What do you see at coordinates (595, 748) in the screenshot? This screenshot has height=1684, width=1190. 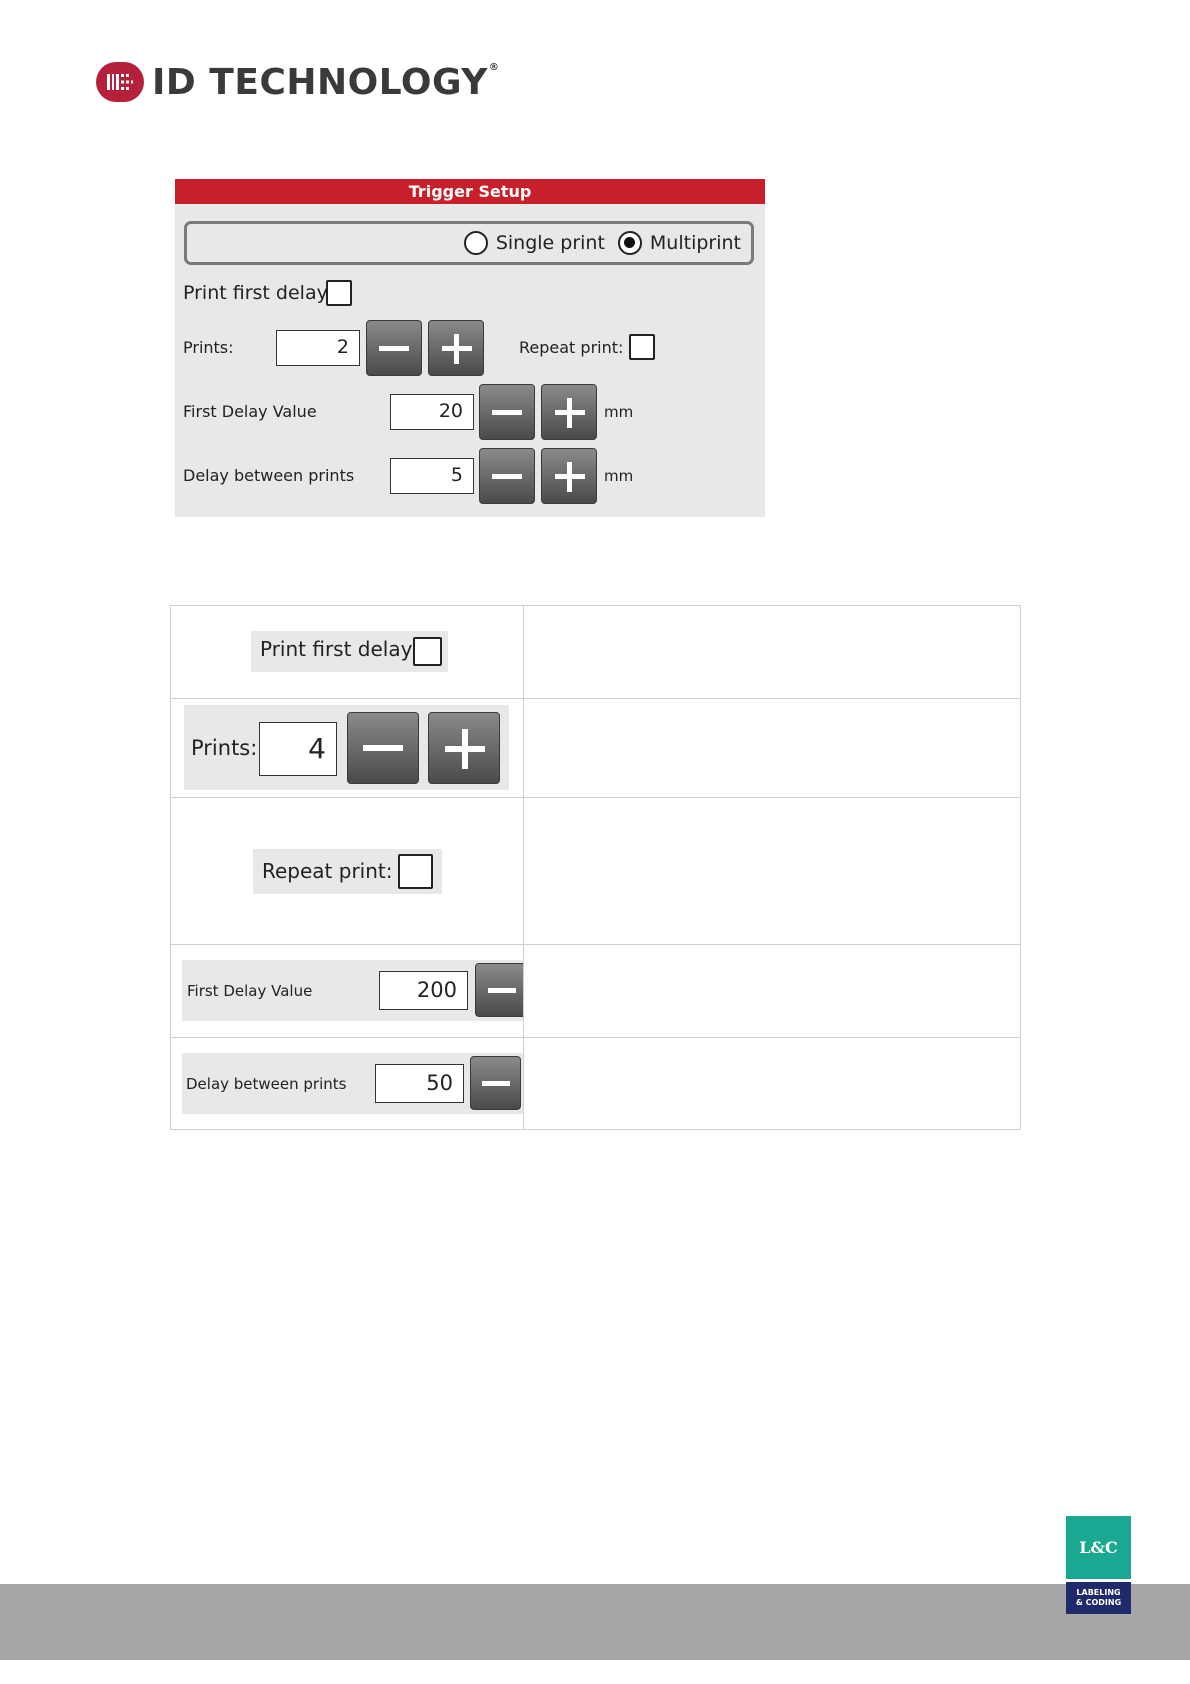 I see `table-row: Prints: 4` at bounding box center [595, 748].